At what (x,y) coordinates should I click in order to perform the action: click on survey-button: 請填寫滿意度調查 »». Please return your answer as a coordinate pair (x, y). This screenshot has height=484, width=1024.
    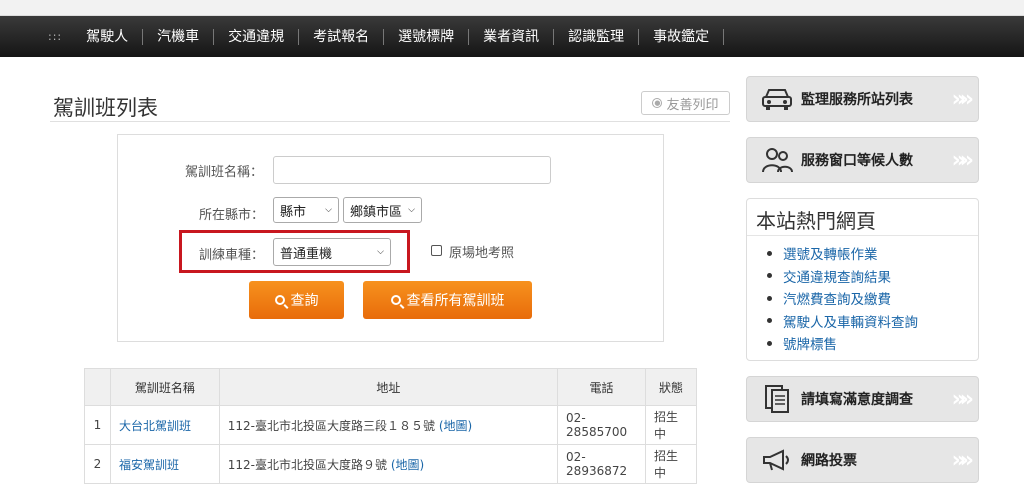
    Looking at the image, I should click on (862, 399).